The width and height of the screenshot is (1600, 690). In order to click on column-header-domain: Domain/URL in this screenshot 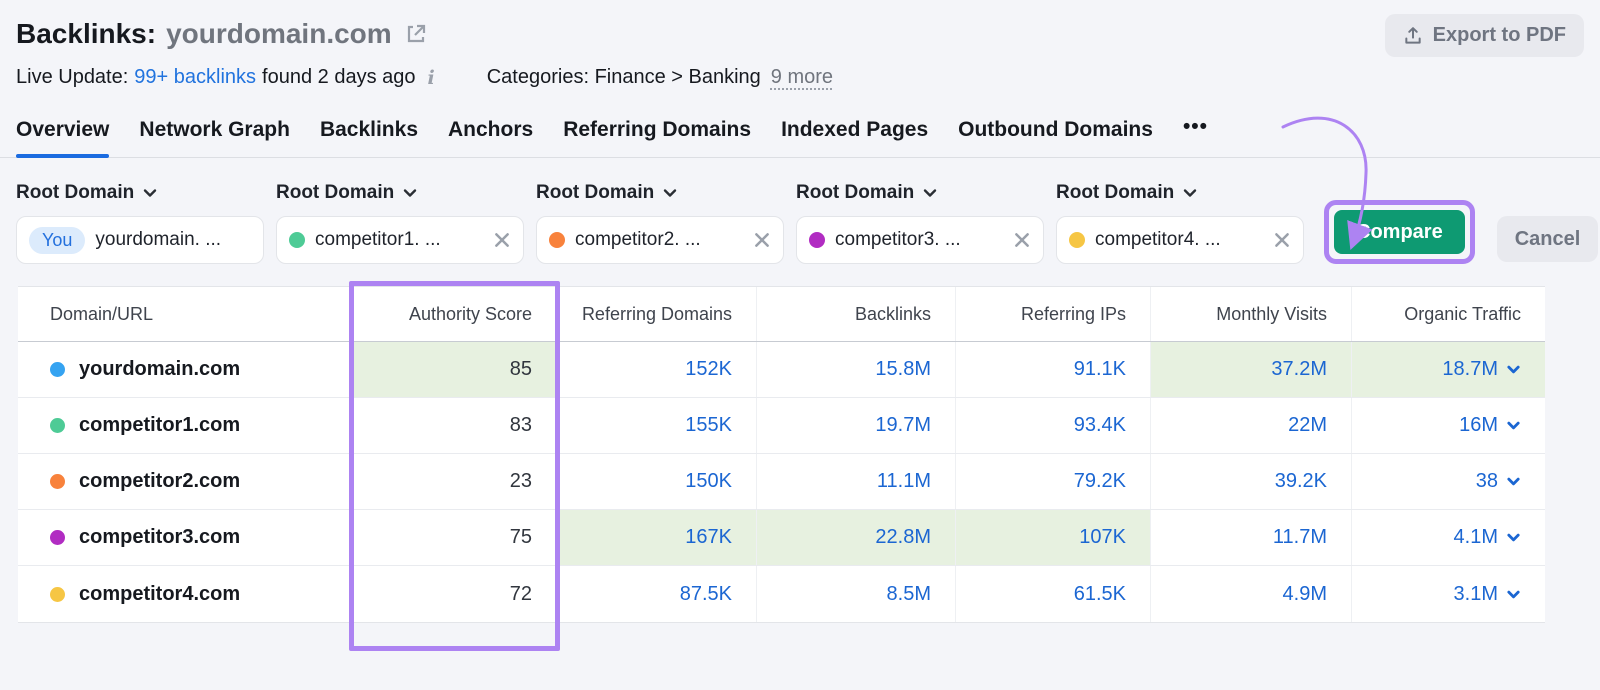, I will do `click(185, 314)`.